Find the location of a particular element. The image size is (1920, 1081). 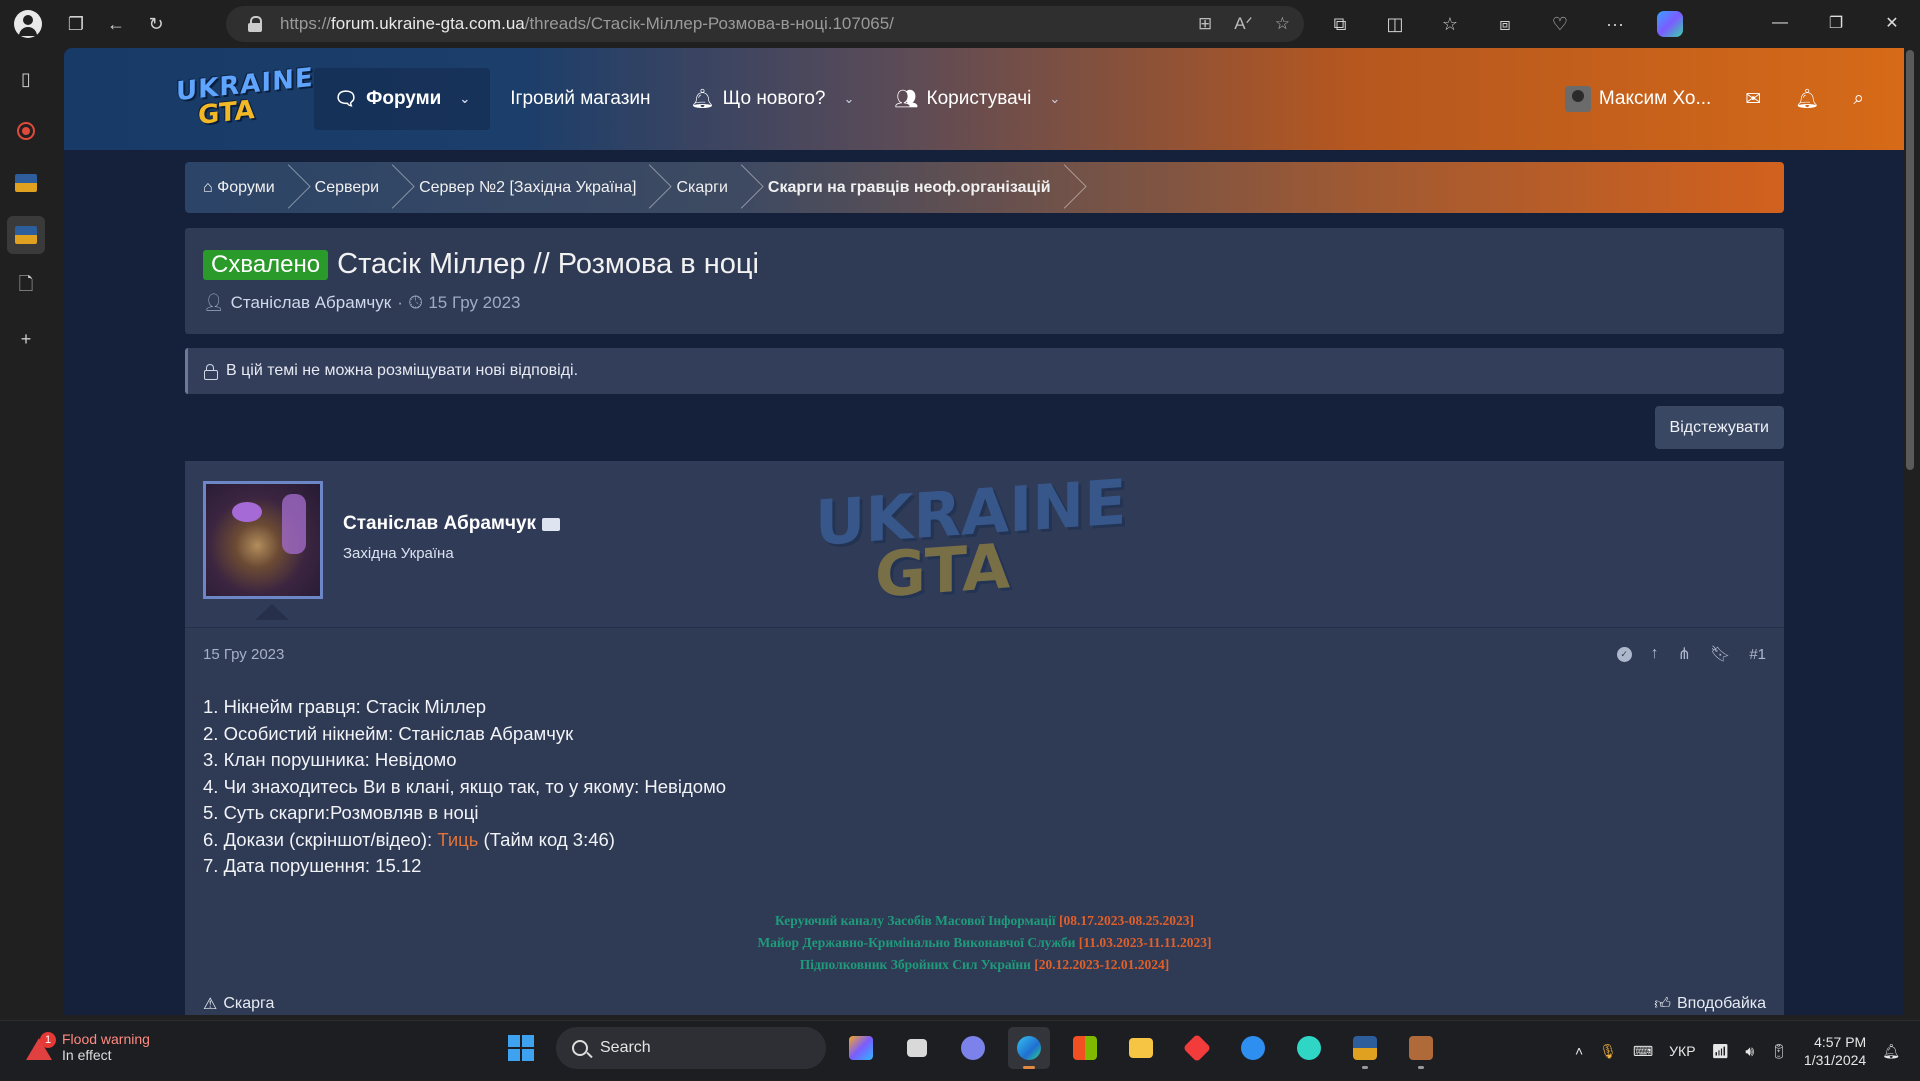

read-aloud-icon: Aᐟ is located at coordinates (1243, 24).